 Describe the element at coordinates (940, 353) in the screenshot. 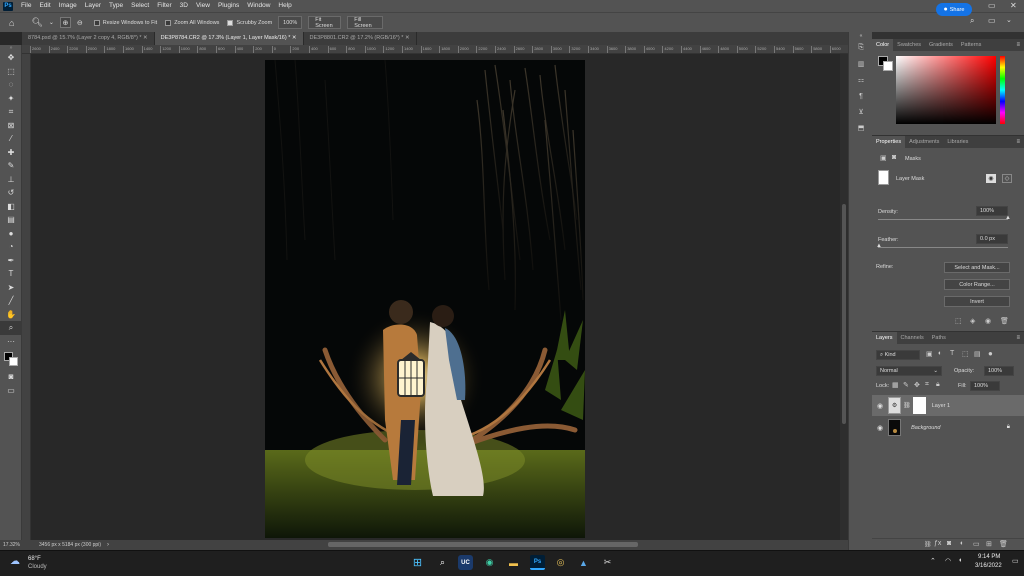

I see `filter-adjustment-icon: ◐` at that location.